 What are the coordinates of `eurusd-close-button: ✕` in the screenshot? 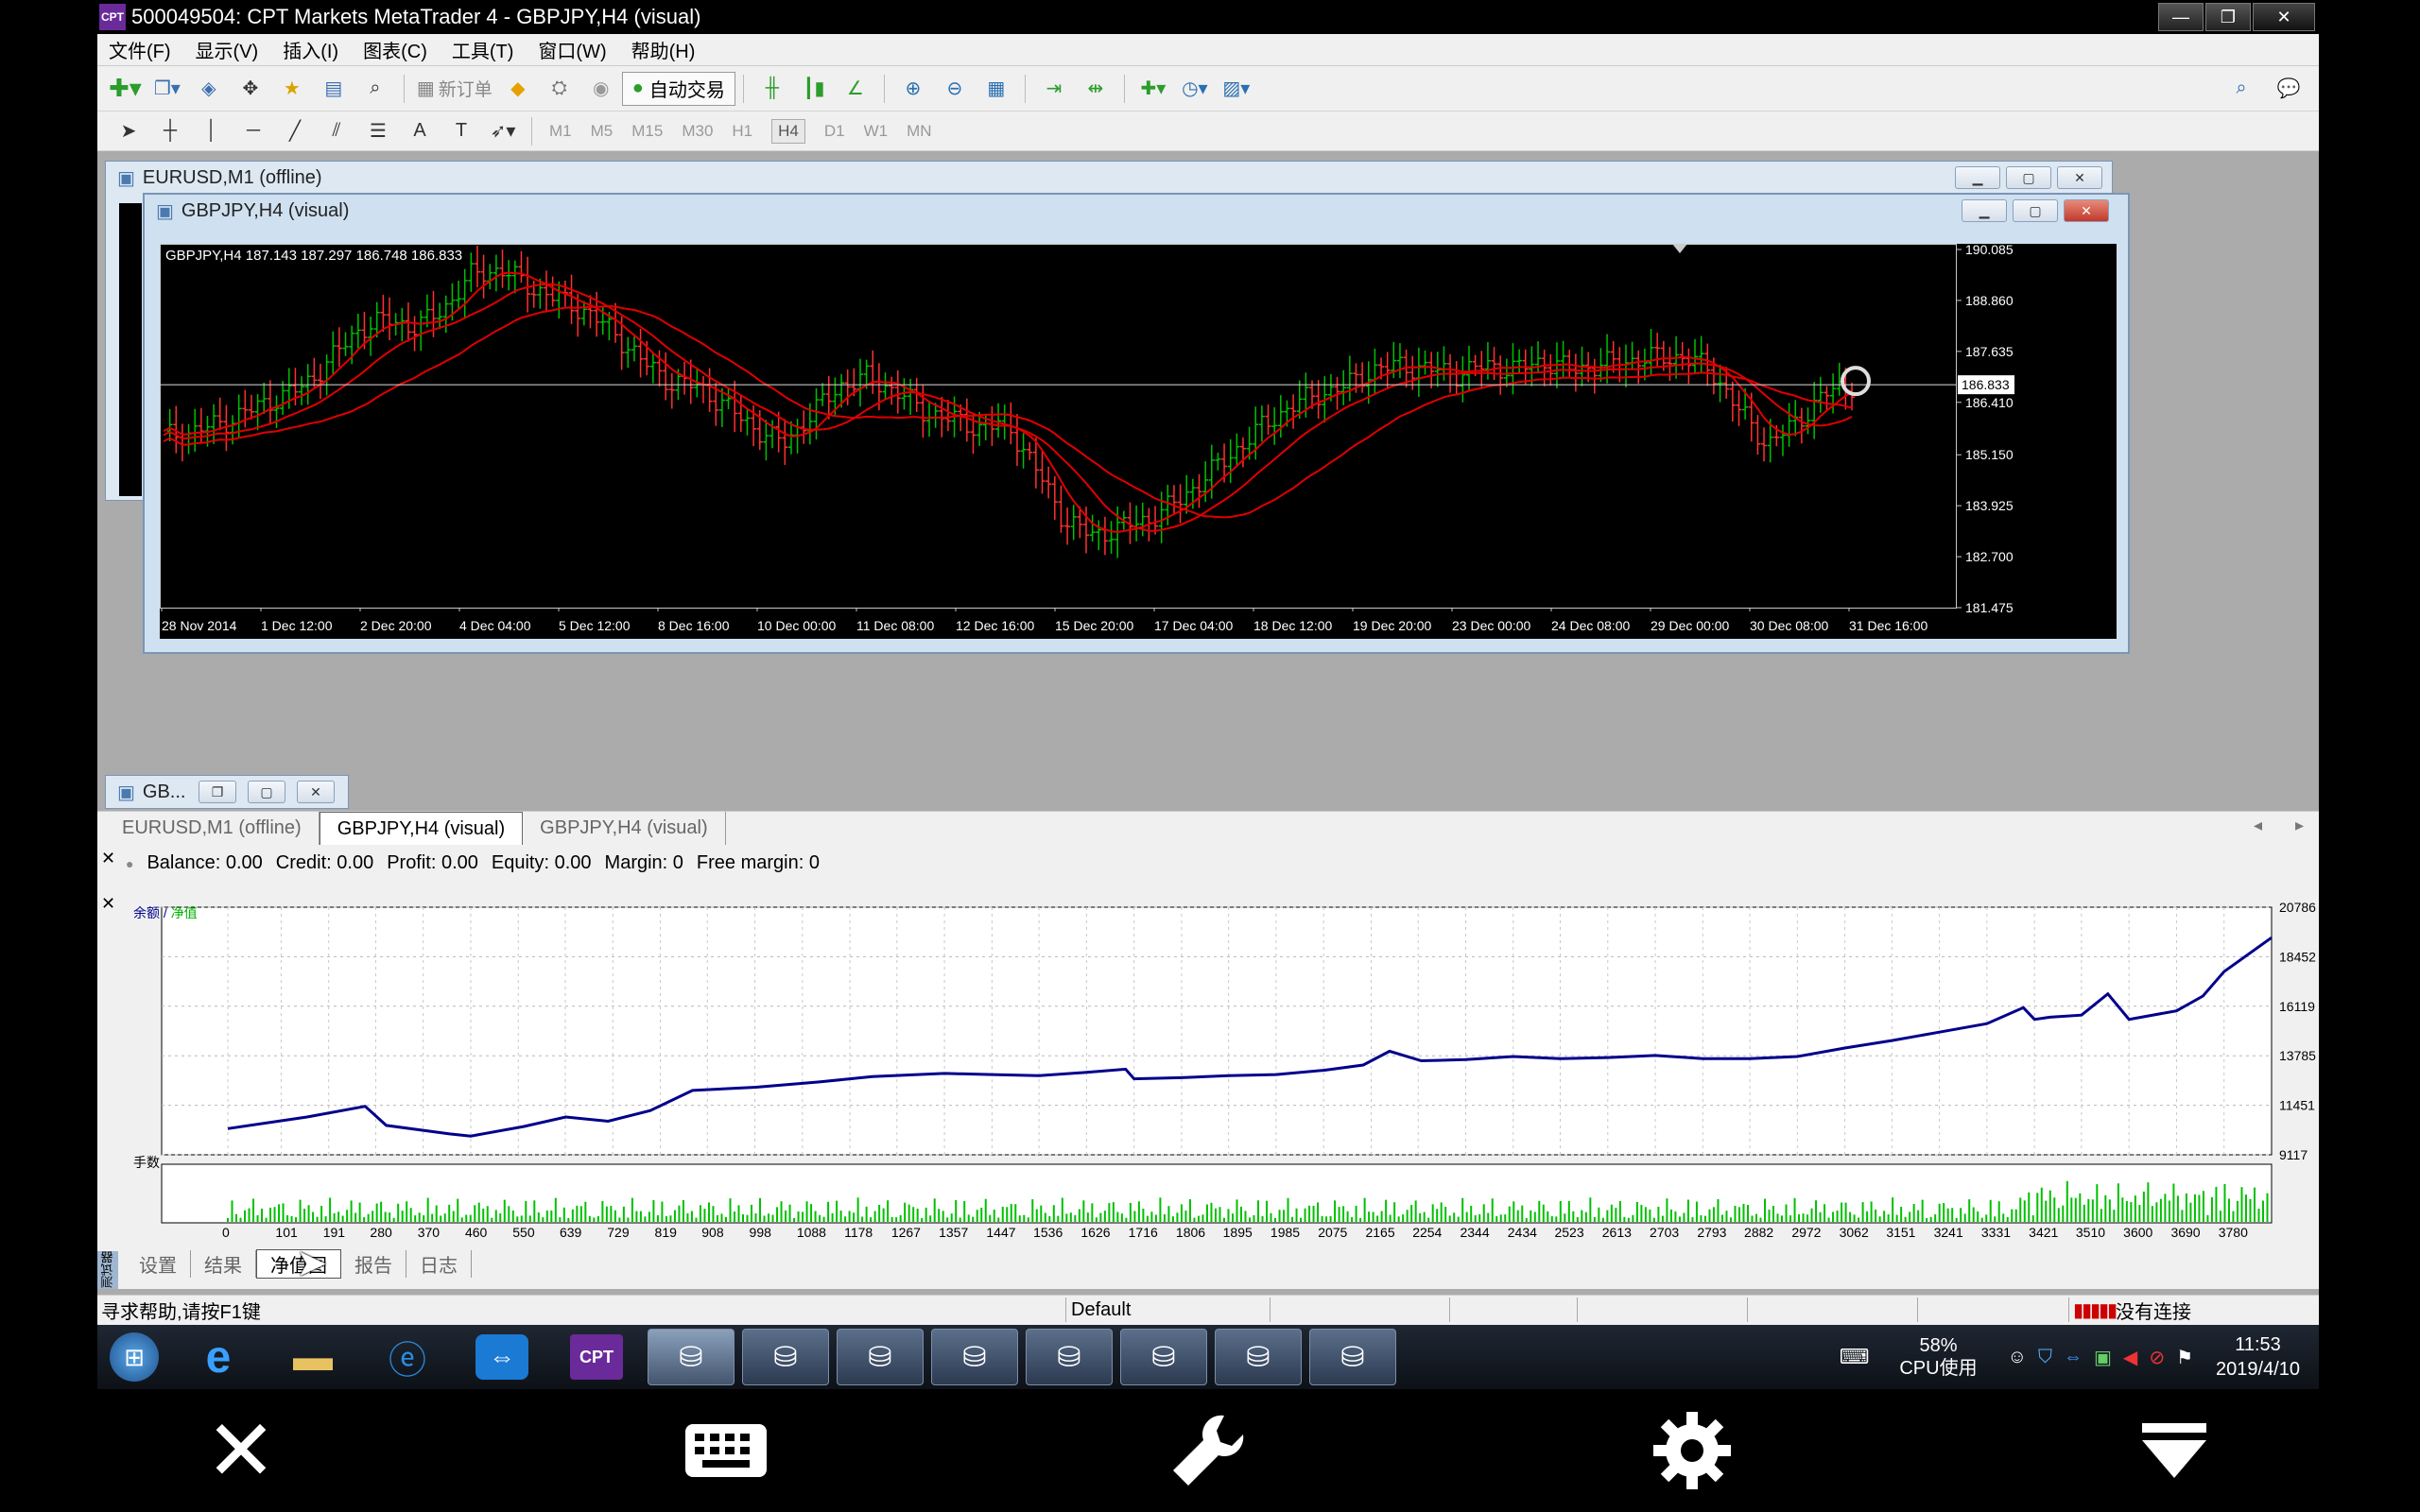 It's located at (2079, 177).